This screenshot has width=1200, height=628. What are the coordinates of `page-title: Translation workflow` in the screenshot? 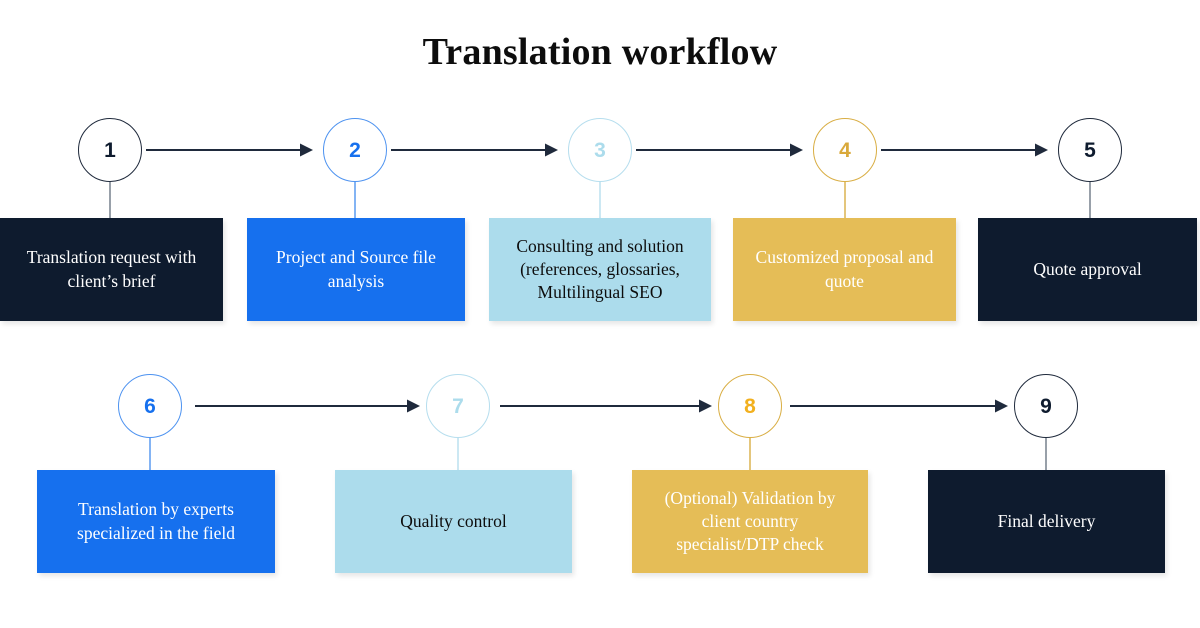 It's located at (600, 52).